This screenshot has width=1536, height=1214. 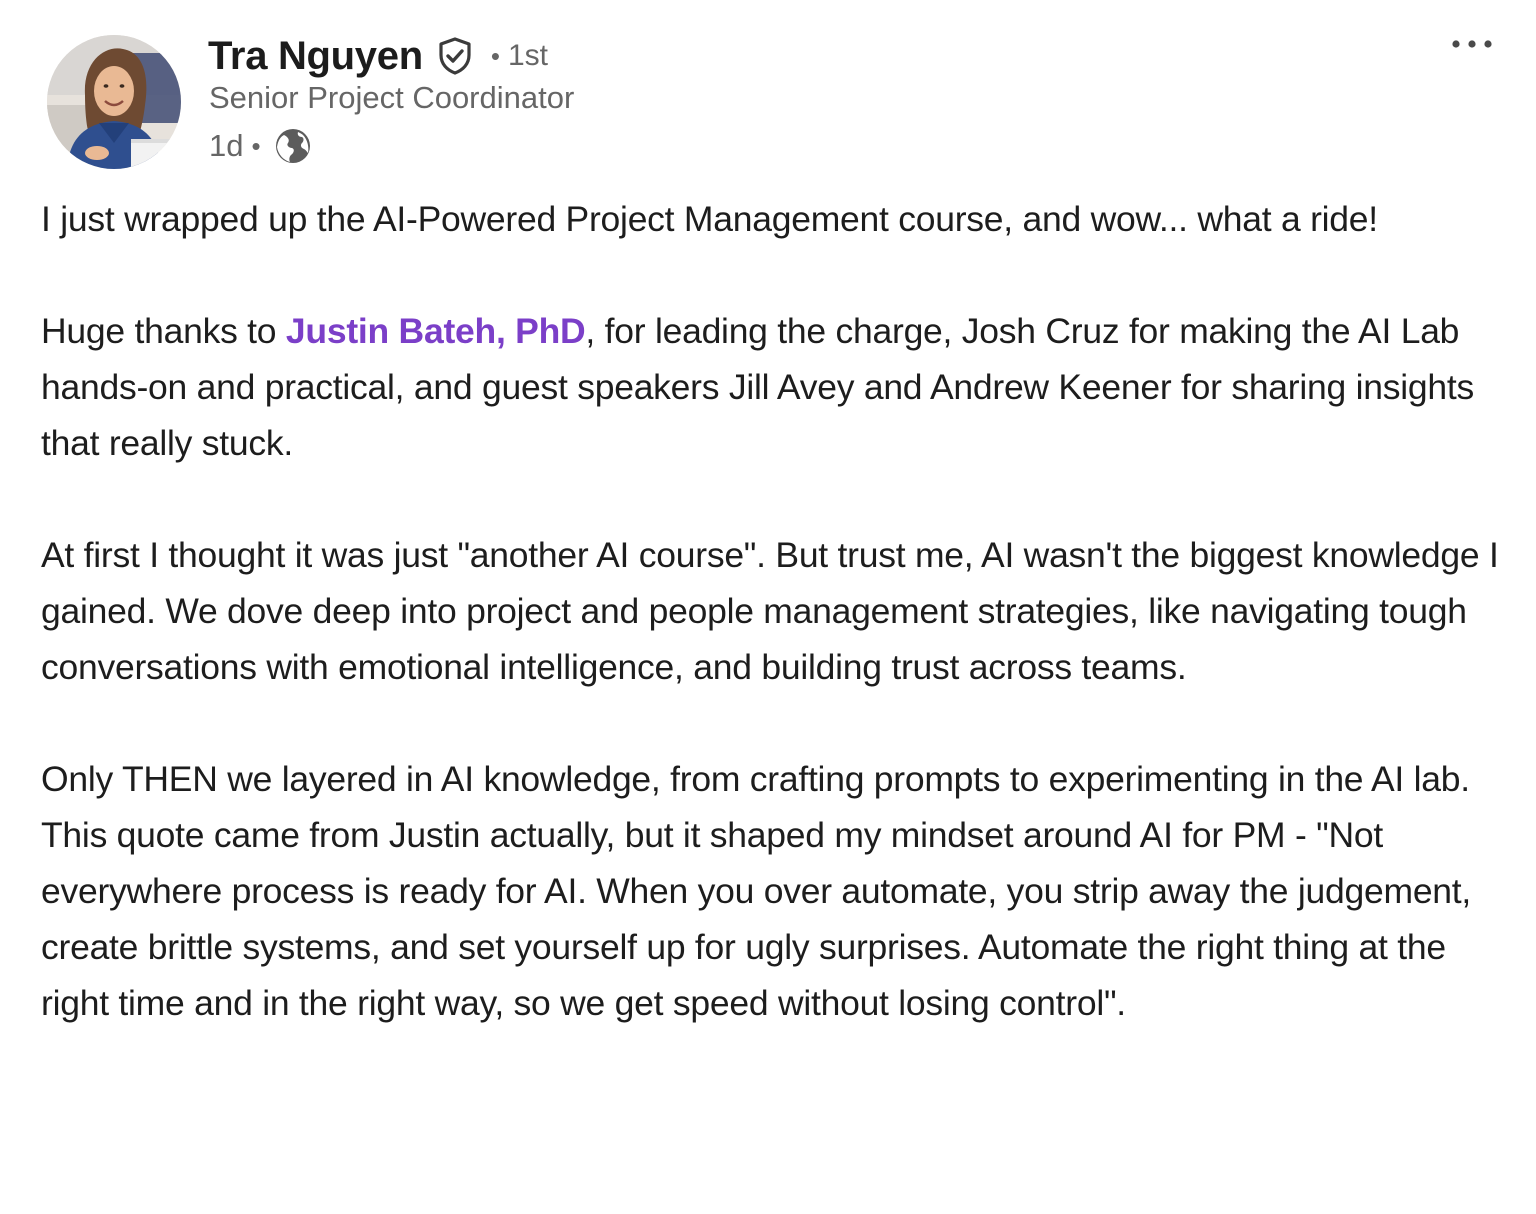 I want to click on more-options-button, so click(x=1472, y=44).